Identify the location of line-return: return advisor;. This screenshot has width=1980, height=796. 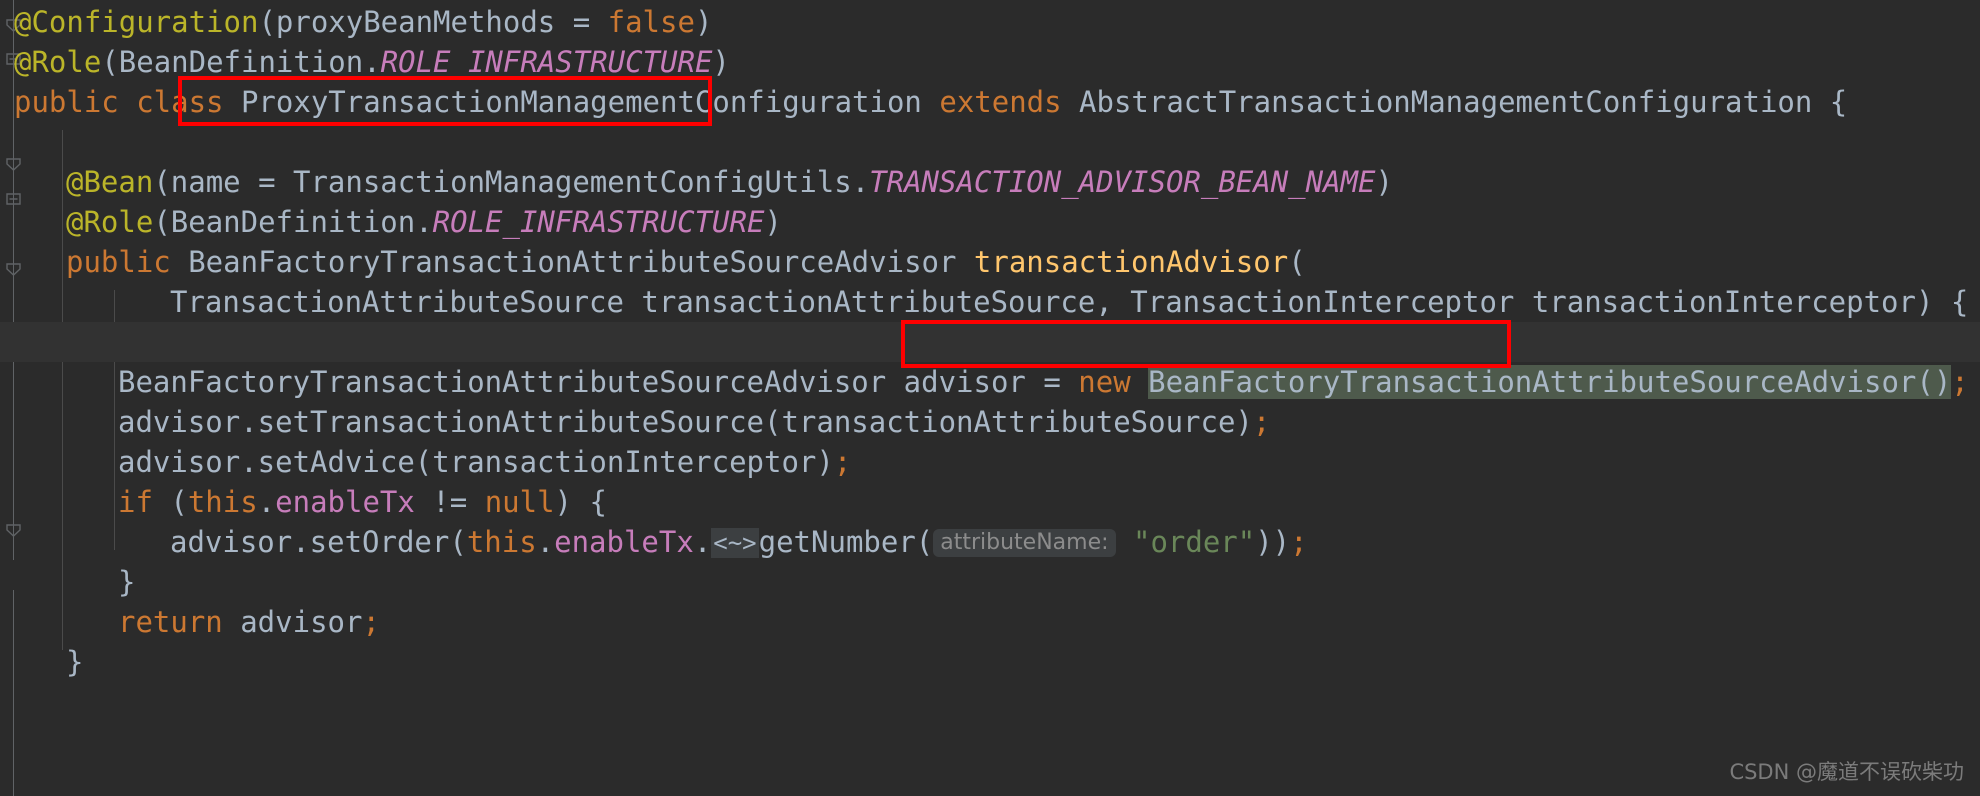
(249, 622).